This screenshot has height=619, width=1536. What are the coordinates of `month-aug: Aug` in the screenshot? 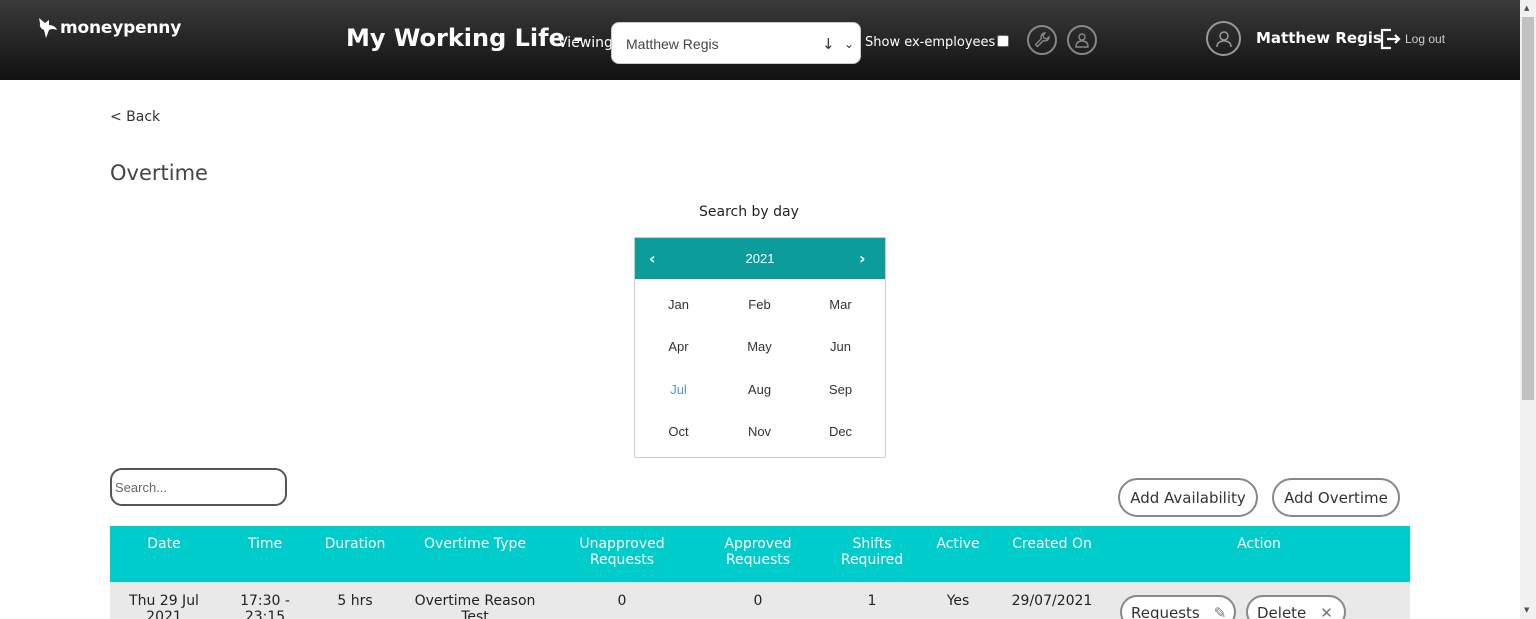 It's located at (759, 389).